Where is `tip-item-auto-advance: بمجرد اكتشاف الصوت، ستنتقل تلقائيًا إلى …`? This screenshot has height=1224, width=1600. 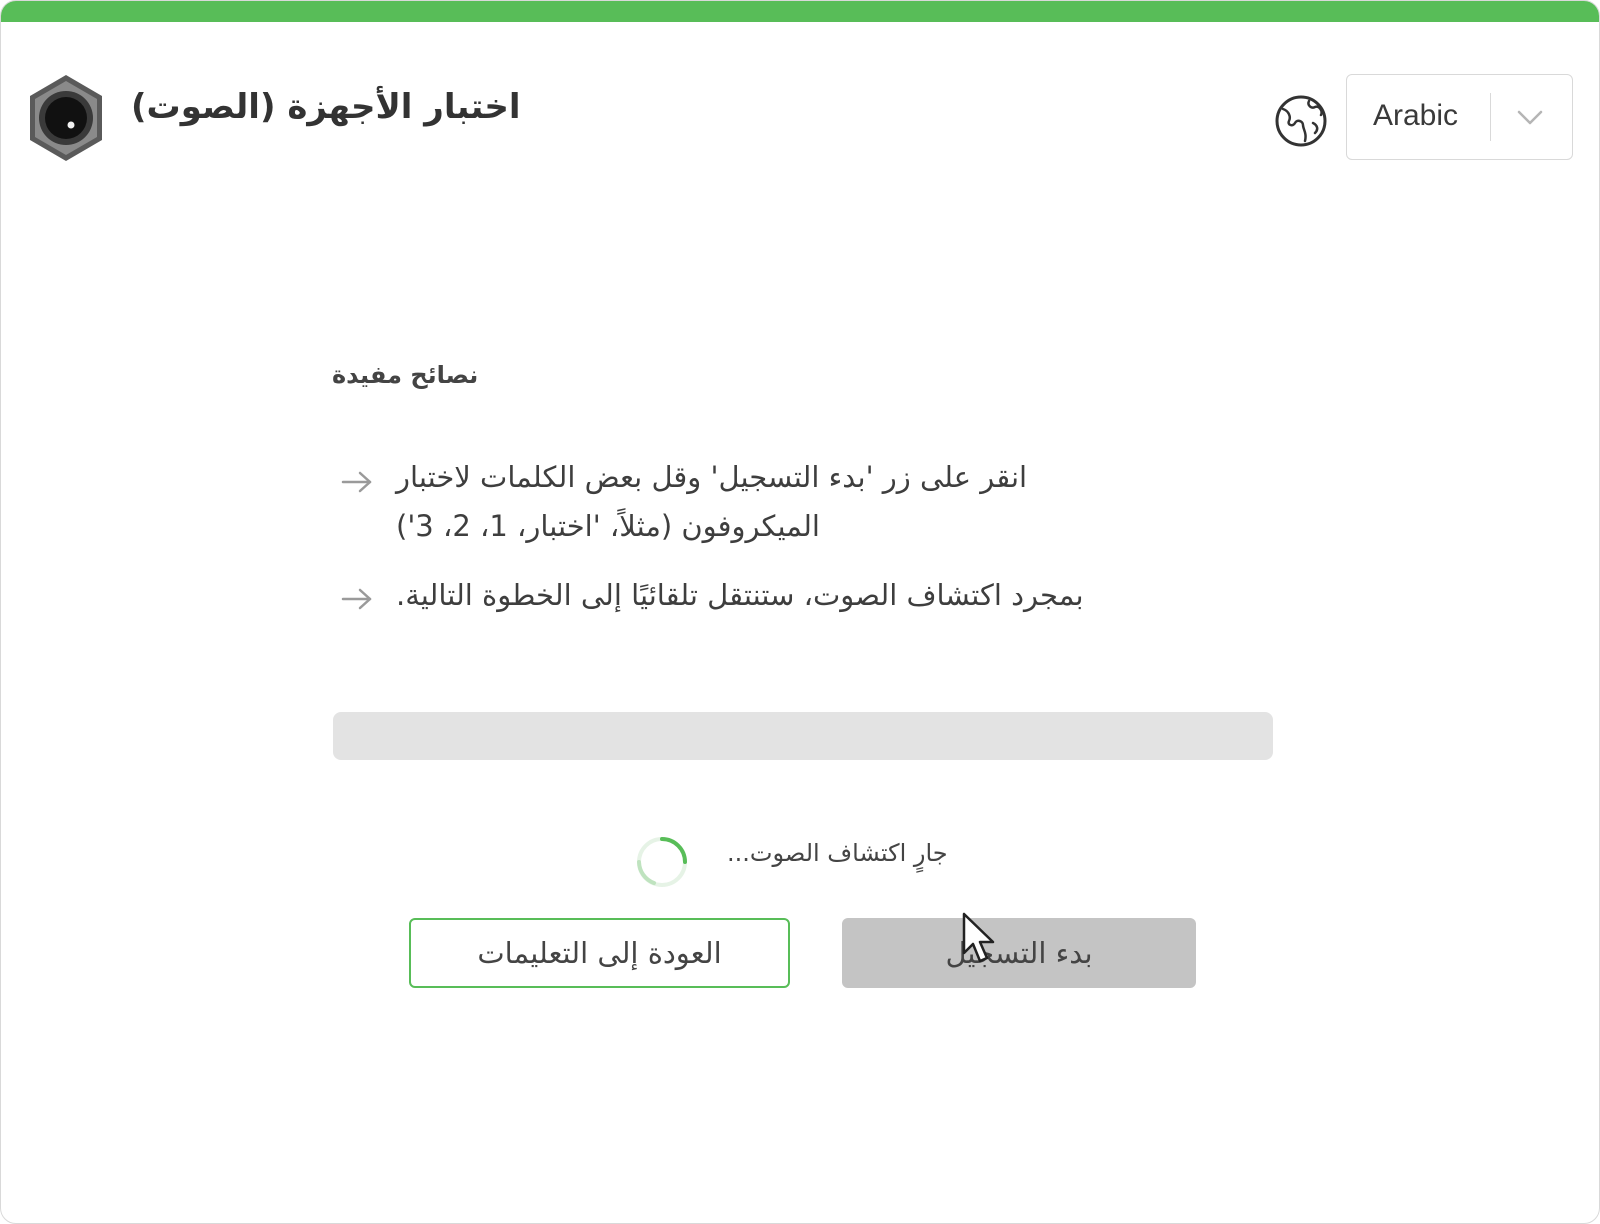
tip-item-auto-advance: بمجرد اكتشاف الصوت، ستنتقل تلقائيًا إلى … is located at coordinates (740, 595).